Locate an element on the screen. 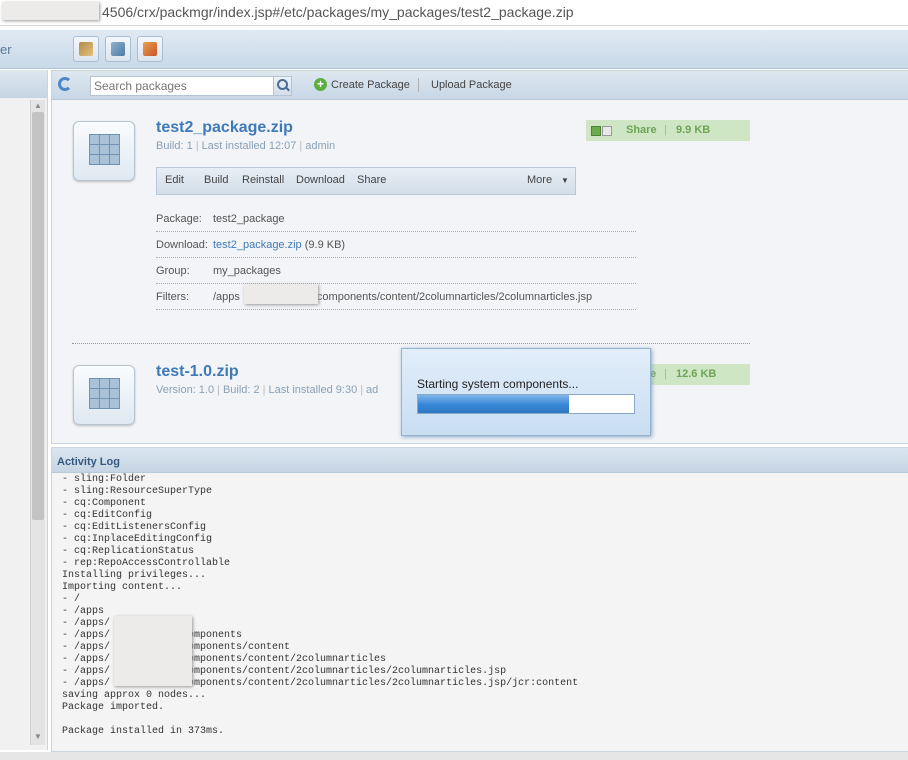 This screenshot has width=908, height=760. package-installed: Last installed 9:30 is located at coordinates (313, 390).